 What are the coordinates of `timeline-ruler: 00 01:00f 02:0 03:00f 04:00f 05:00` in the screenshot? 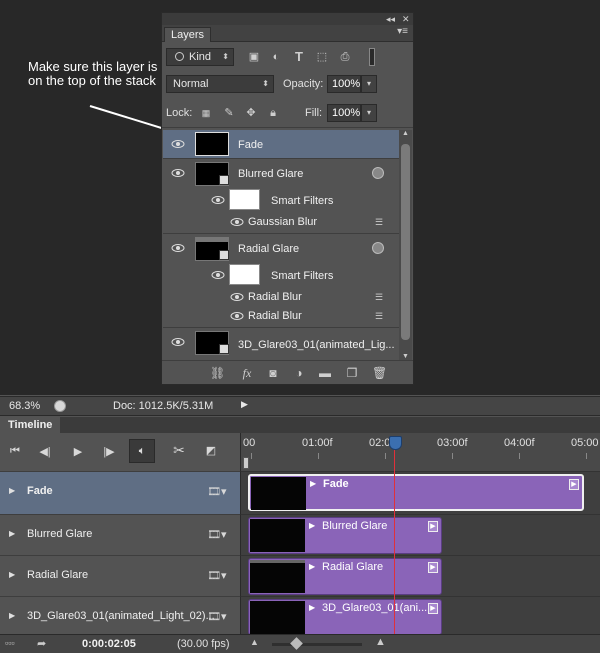 It's located at (420, 452).